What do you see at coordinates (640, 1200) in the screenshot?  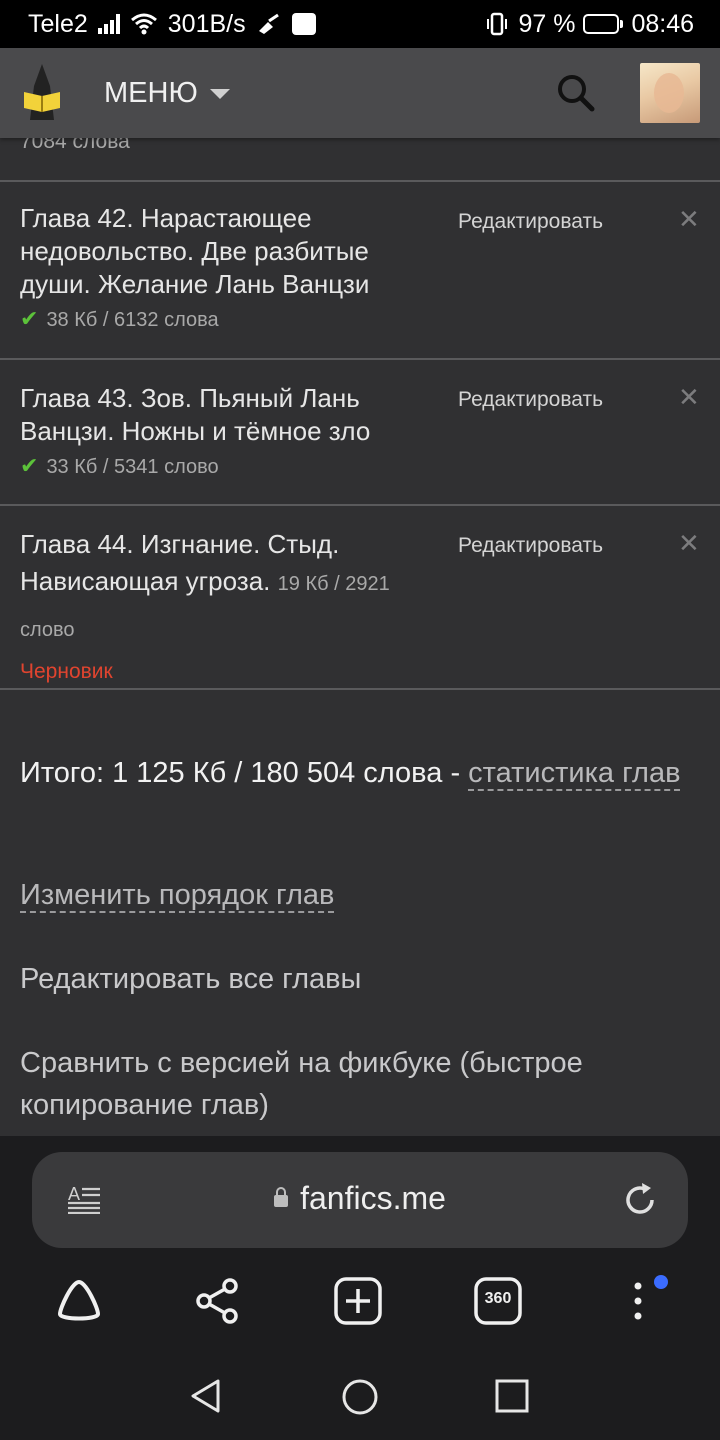 I see `reload-icon` at bounding box center [640, 1200].